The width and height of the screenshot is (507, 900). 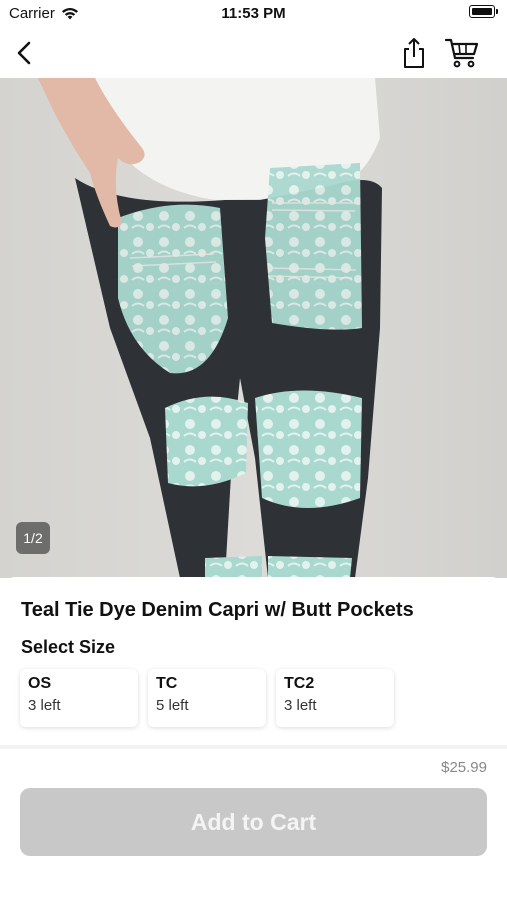 I want to click on size-stock: 5 left, so click(x=172, y=705).